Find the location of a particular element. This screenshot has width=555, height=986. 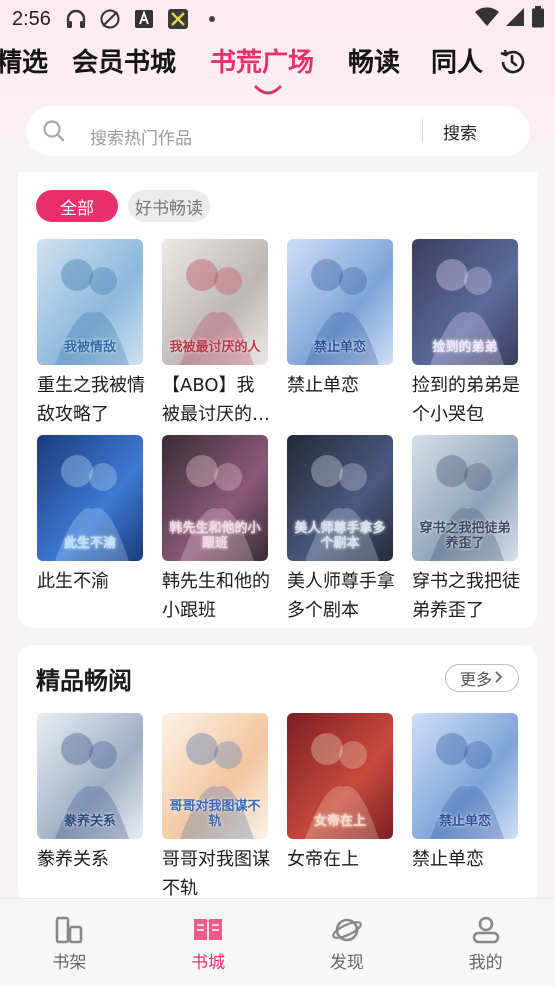

book-title: 美人师尊手拿多个剧本 is located at coordinates (342, 596).